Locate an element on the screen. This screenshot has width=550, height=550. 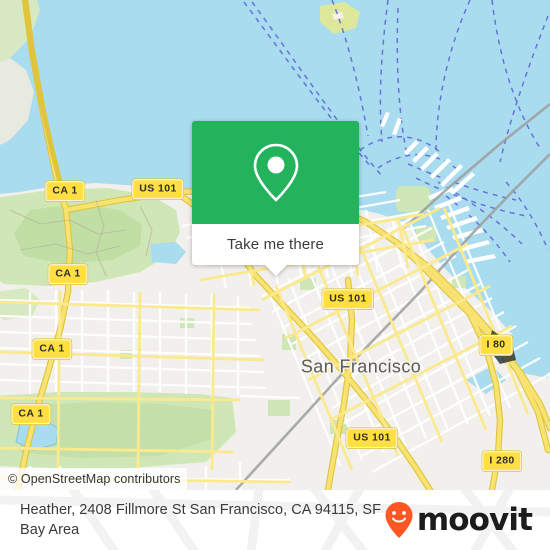
attribution-text: © OpenStreetMap contributors is located at coordinates (94, 479).